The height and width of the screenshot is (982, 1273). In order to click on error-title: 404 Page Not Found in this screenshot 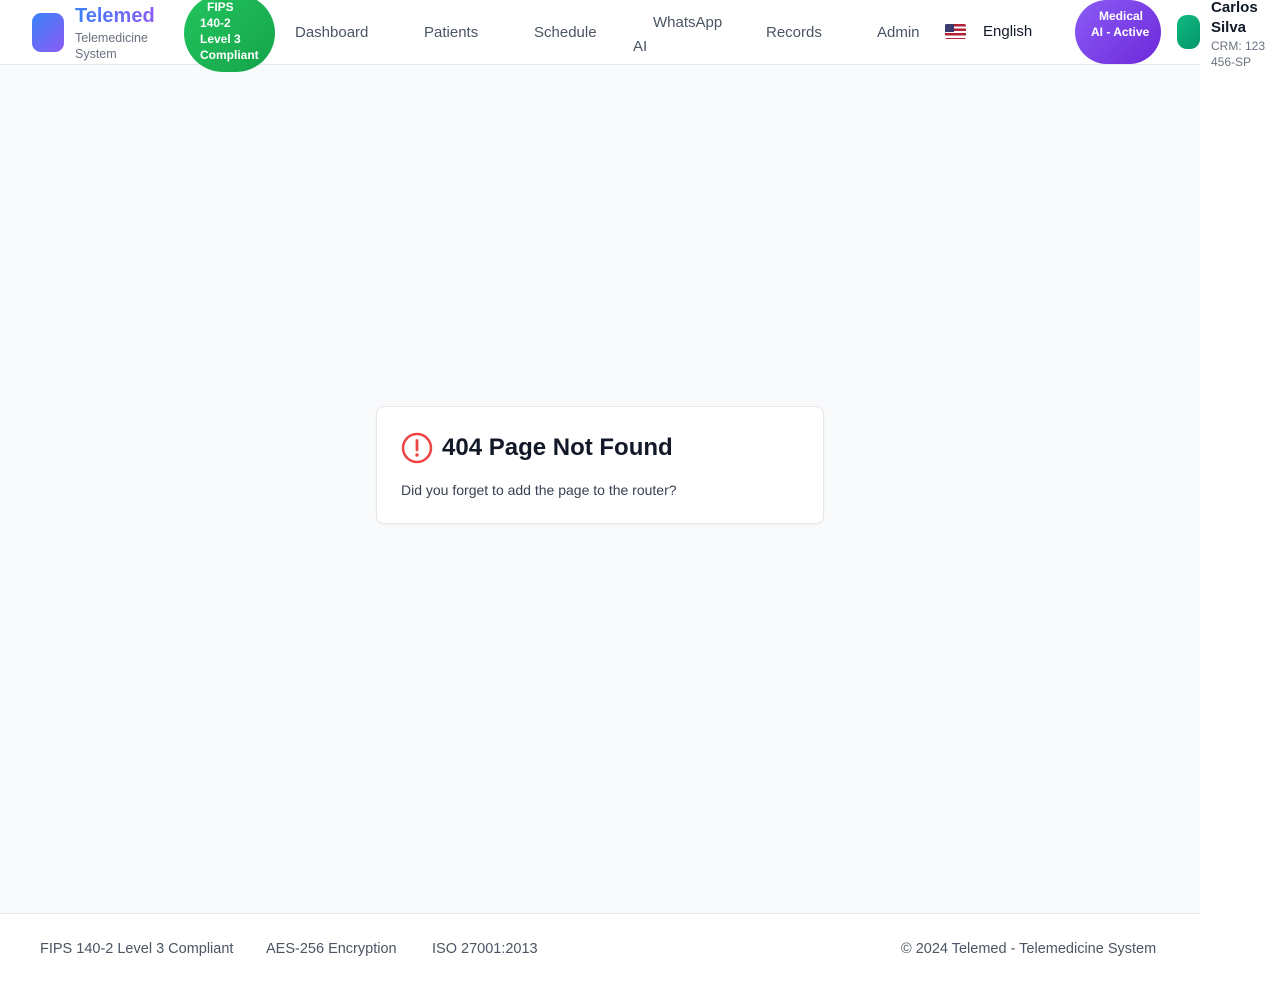, I will do `click(557, 447)`.